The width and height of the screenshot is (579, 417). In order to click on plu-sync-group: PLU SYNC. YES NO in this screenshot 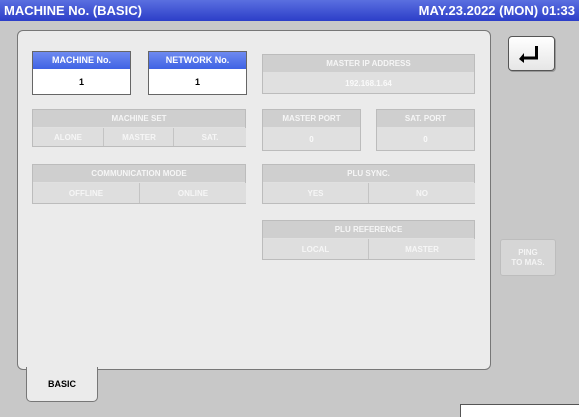, I will do `click(368, 184)`.